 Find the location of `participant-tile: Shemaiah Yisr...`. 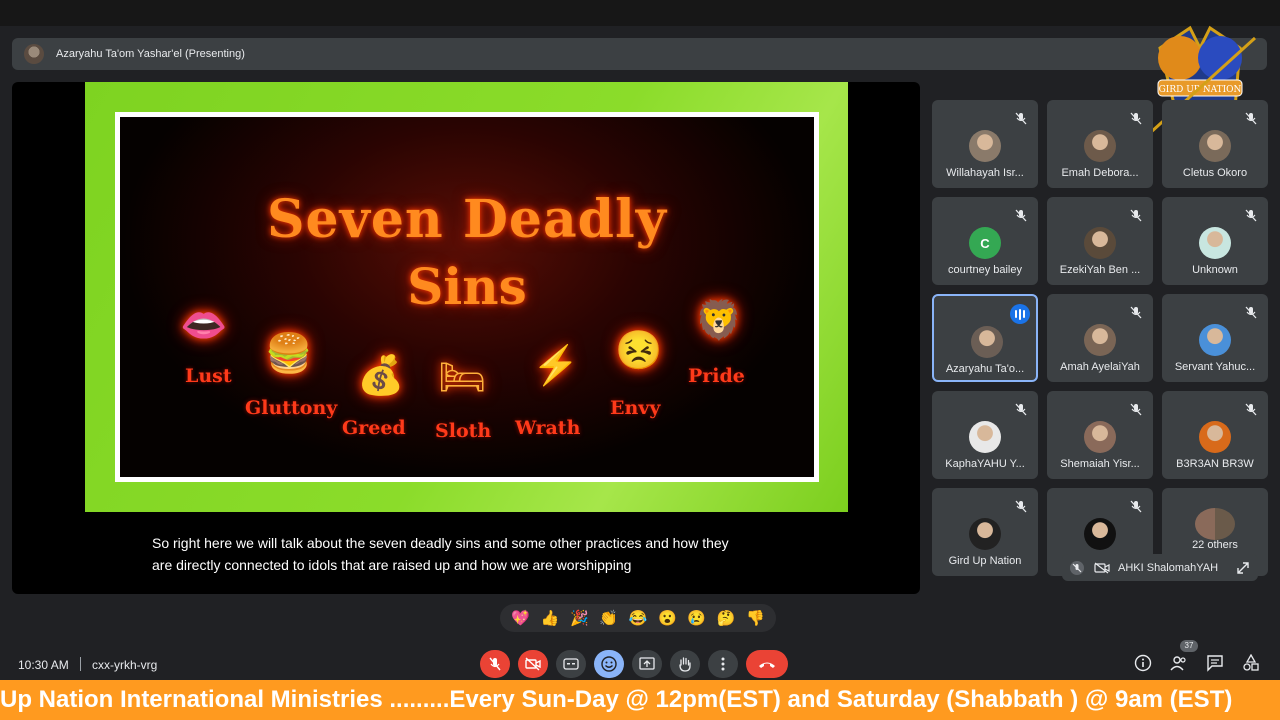

participant-tile: Shemaiah Yisr... is located at coordinates (1100, 435).